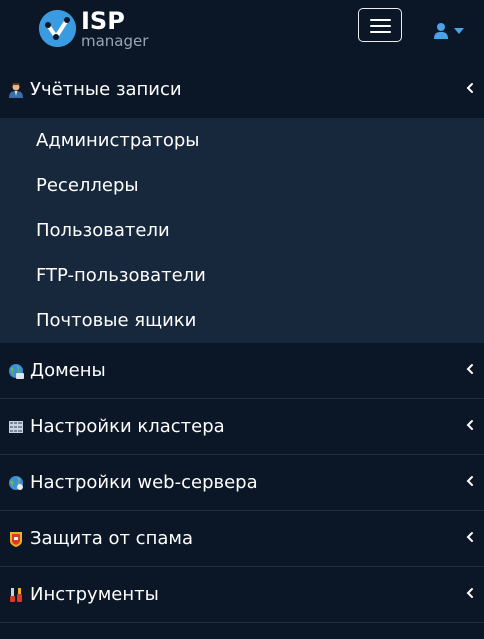 This screenshot has width=484, height=639. What do you see at coordinates (115, 41) in the screenshot?
I see `logo-manager-text: manager` at bounding box center [115, 41].